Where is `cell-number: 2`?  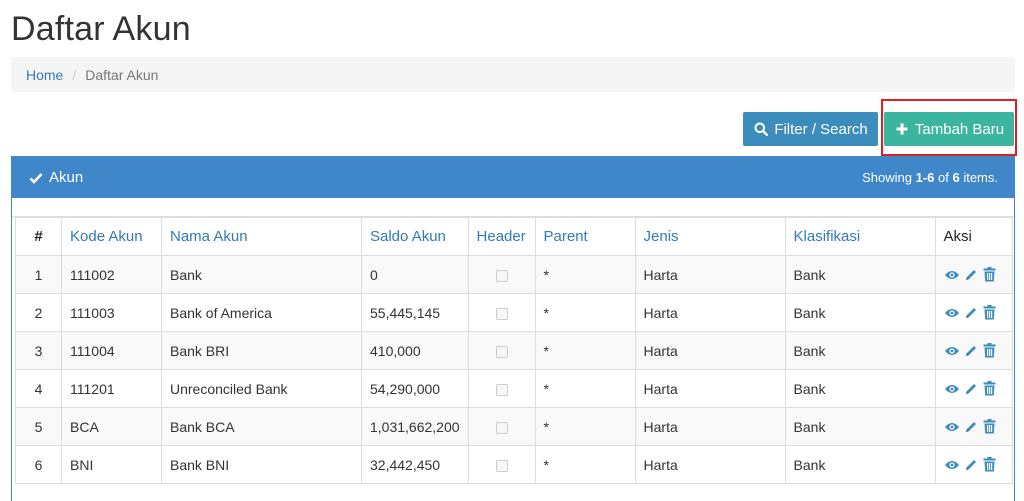 cell-number: 2 is located at coordinates (38, 312).